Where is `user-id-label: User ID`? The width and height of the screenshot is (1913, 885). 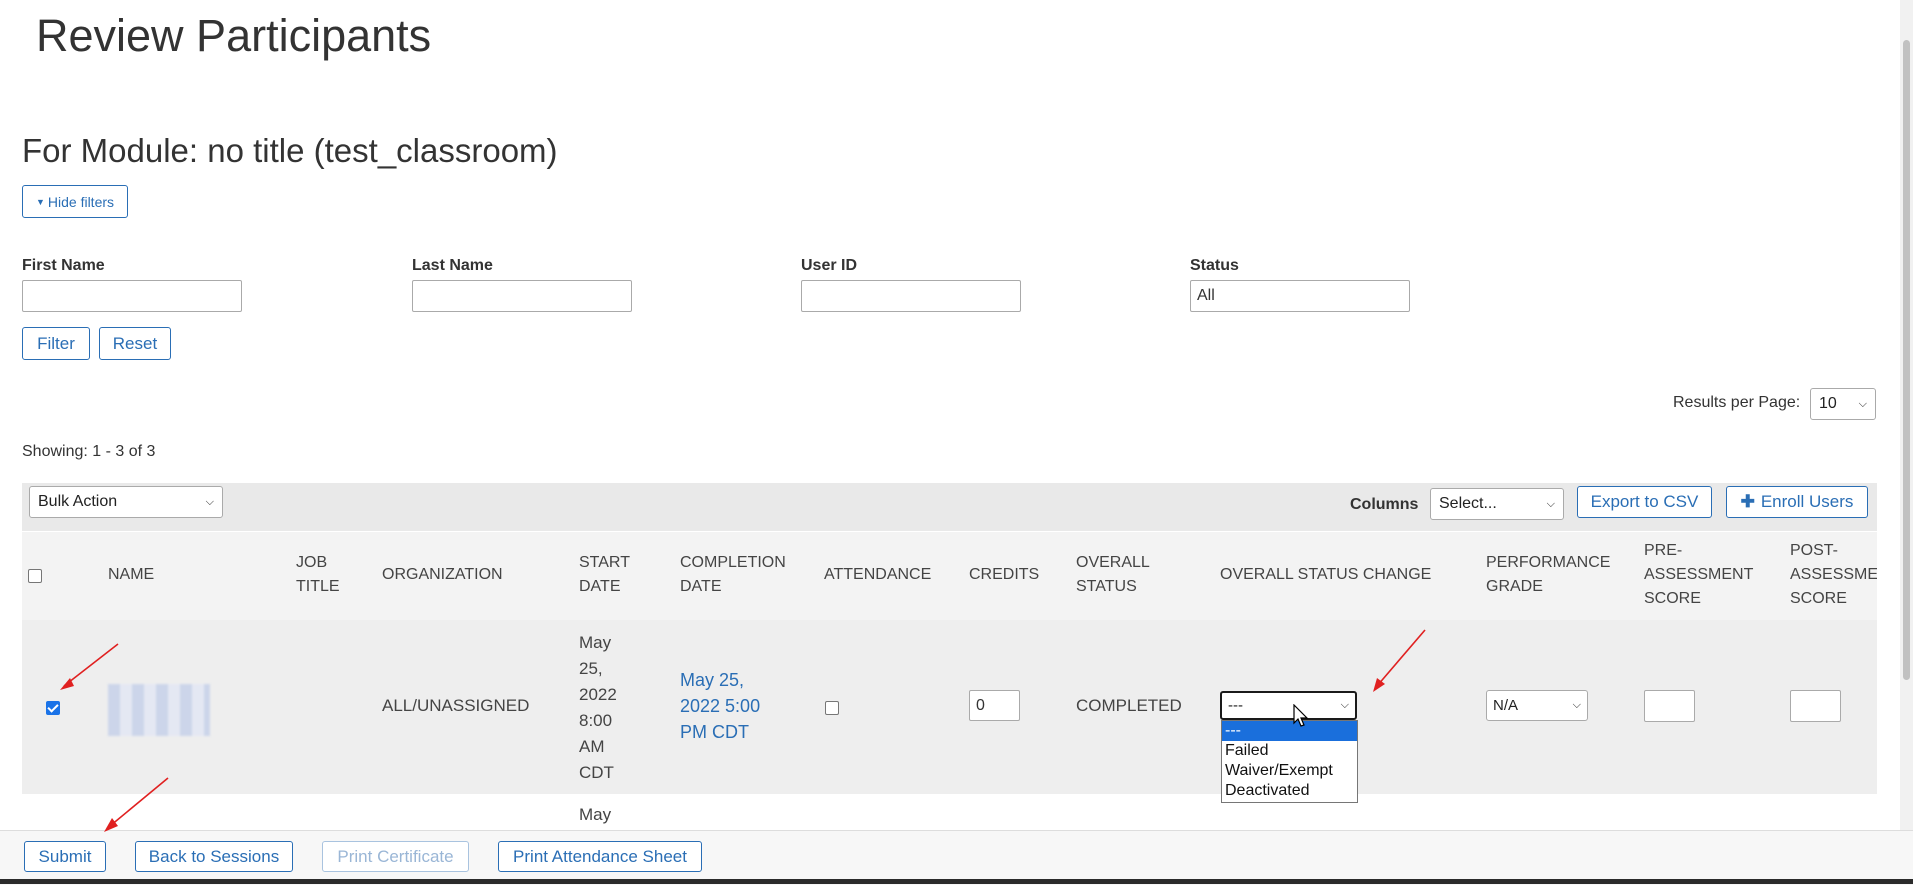 user-id-label: User ID is located at coordinates (829, 265).